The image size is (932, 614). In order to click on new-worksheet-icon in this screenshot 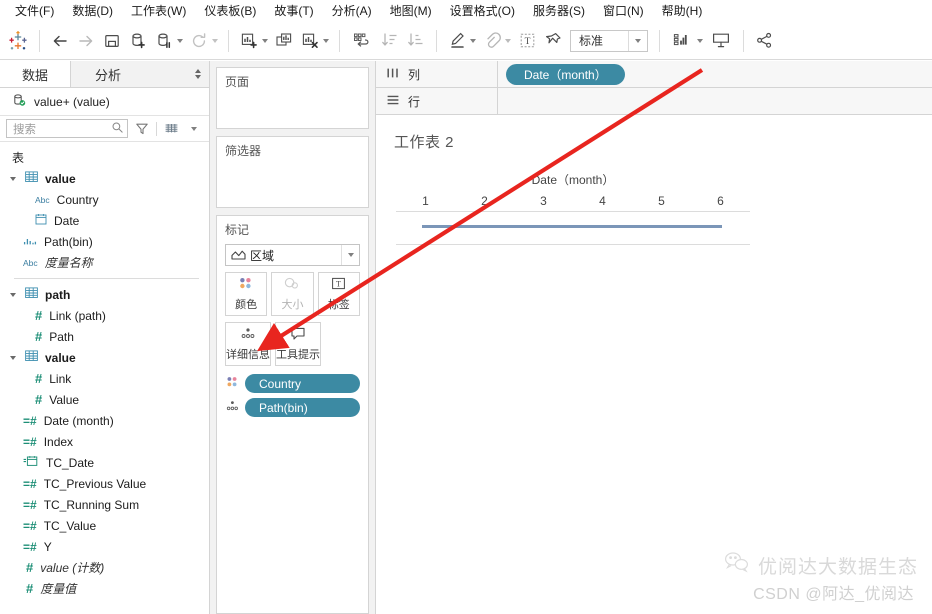, I will do `click(249, 41)`.